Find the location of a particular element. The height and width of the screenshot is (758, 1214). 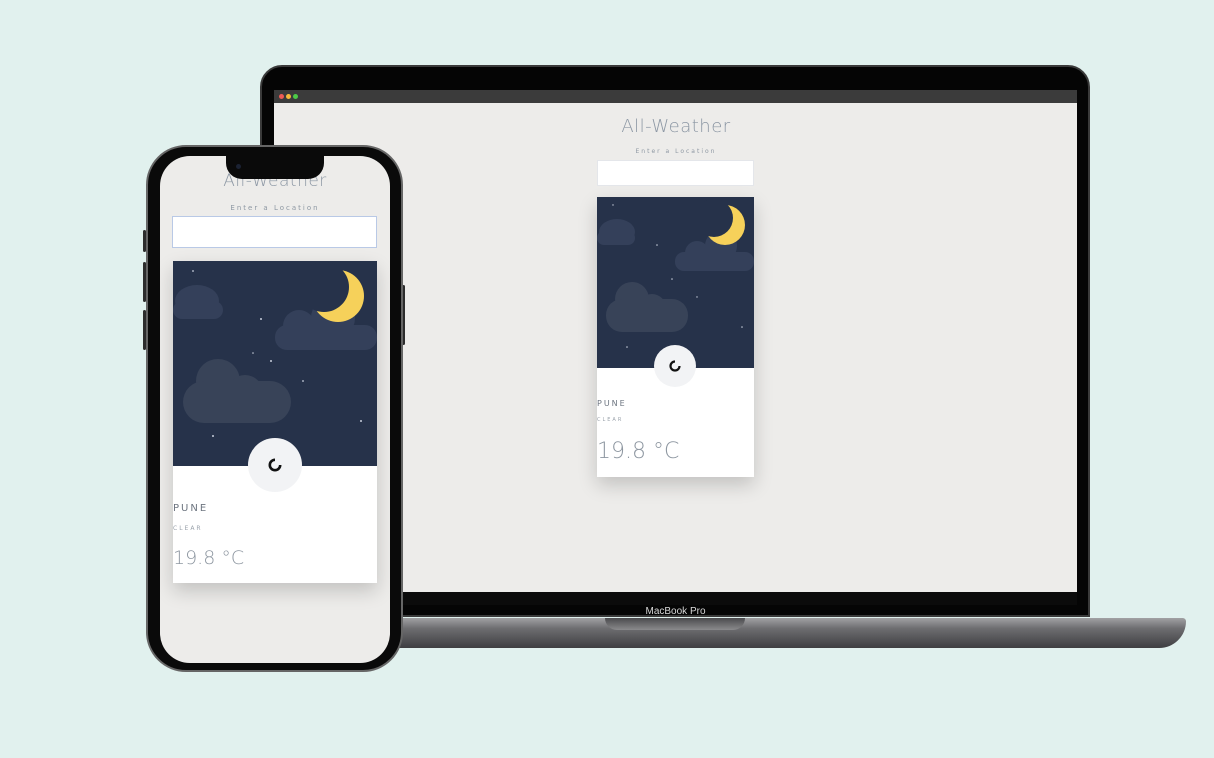

weather-app: All-Weather Enter a Location is located at coordinates (676, 136).